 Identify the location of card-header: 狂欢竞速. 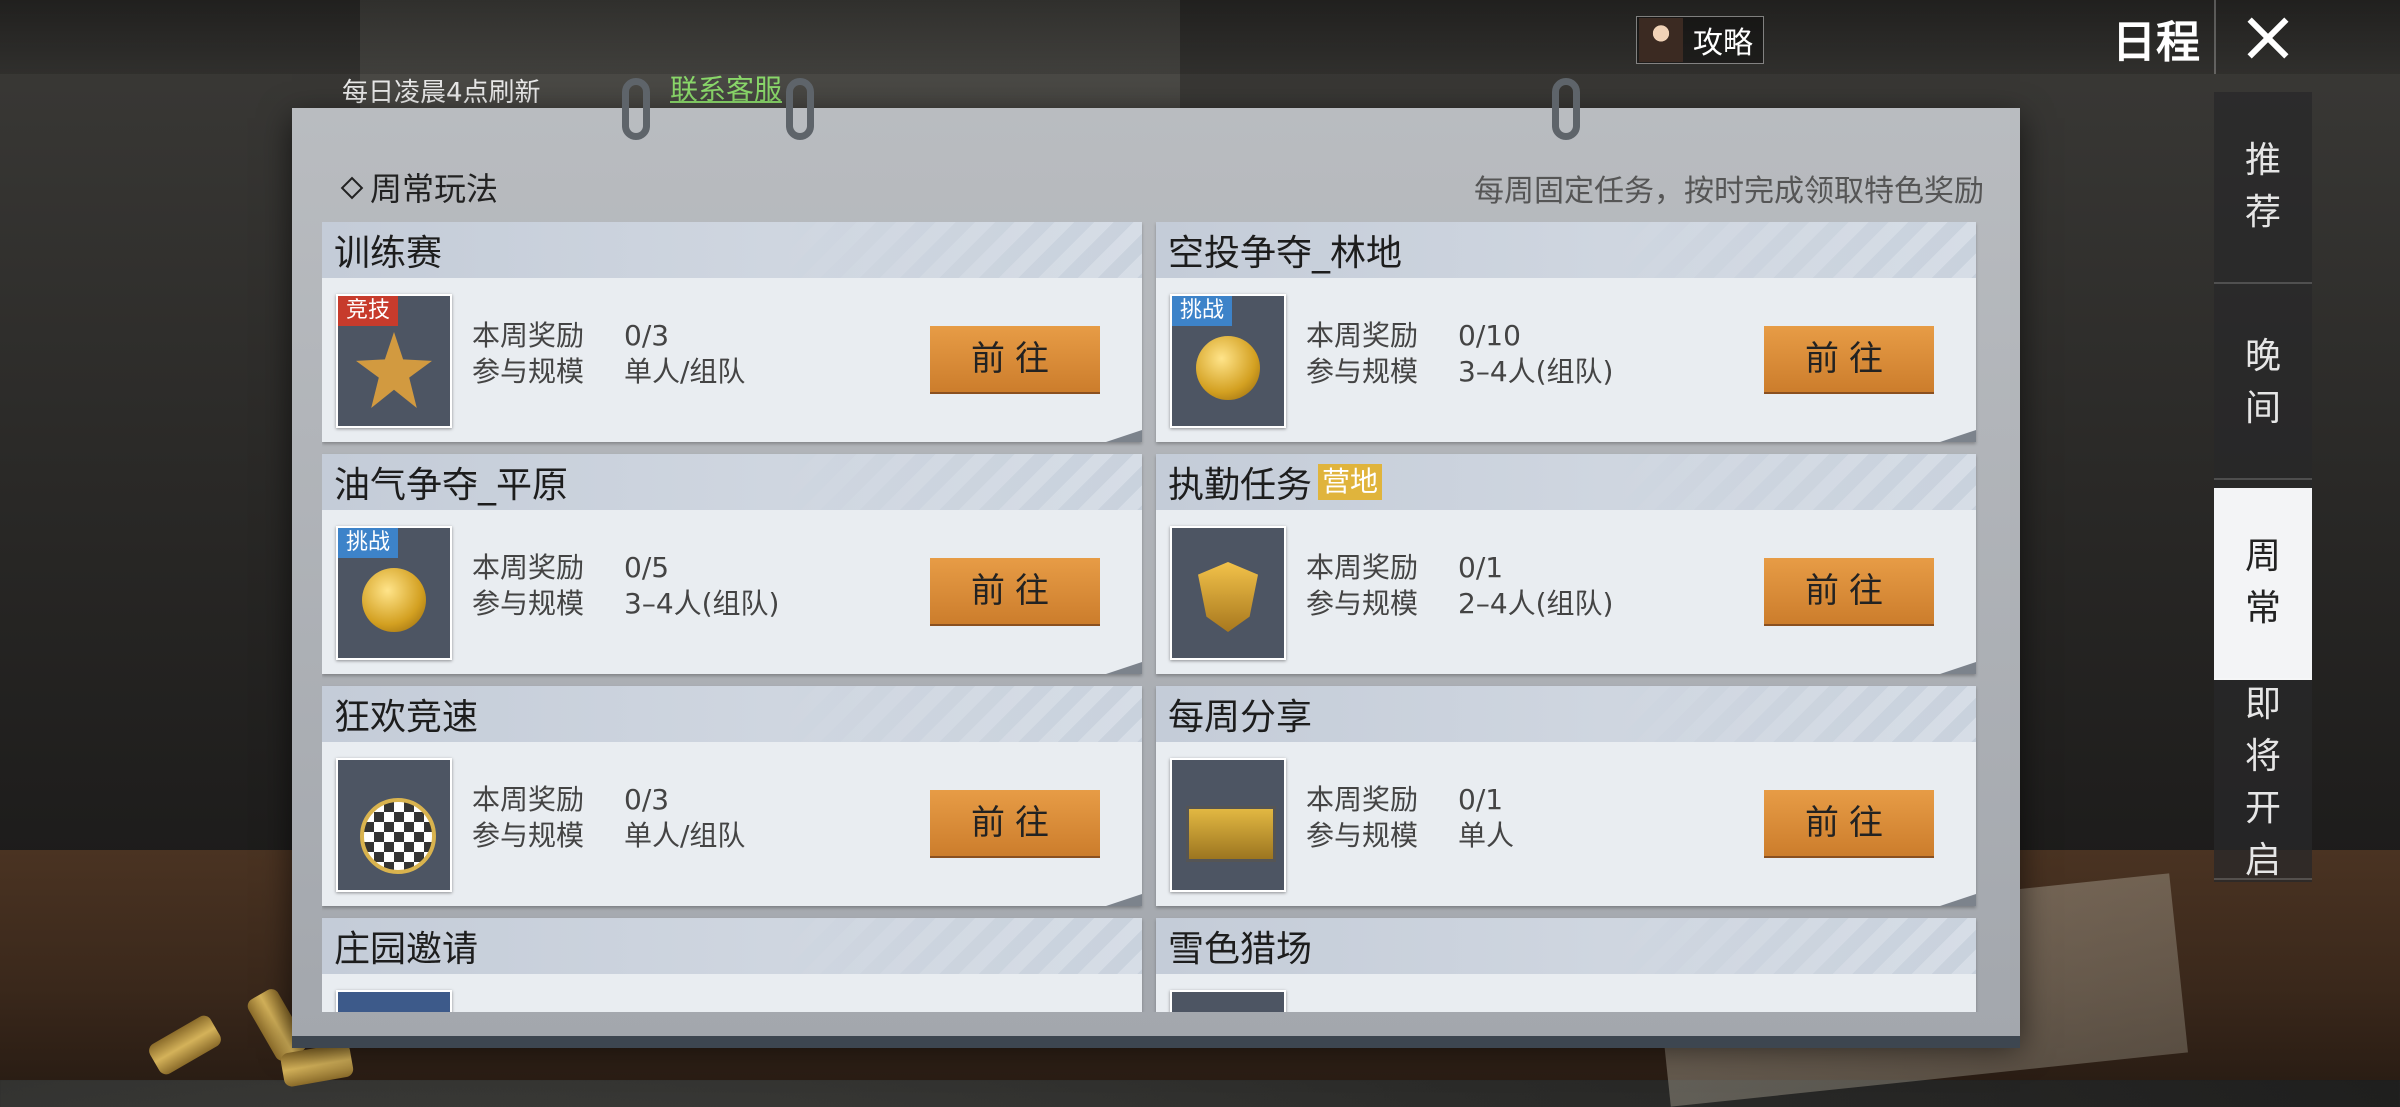
(732, 714).